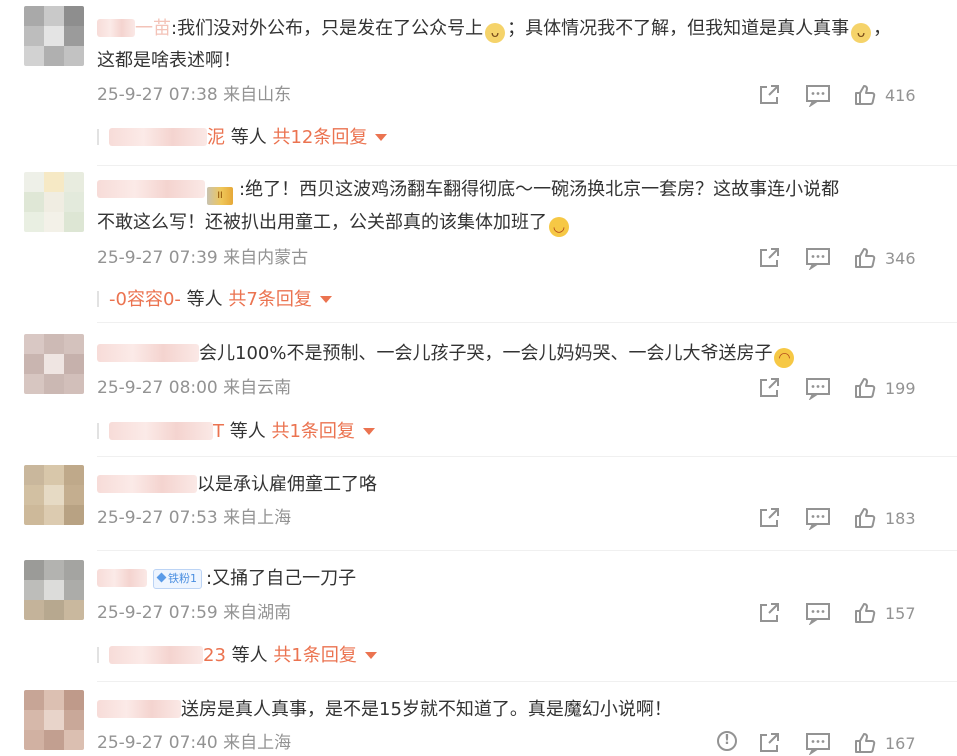 The height and width of the screenshot is (756, 957). I want to click on like-button: 167, so click(884, 743).